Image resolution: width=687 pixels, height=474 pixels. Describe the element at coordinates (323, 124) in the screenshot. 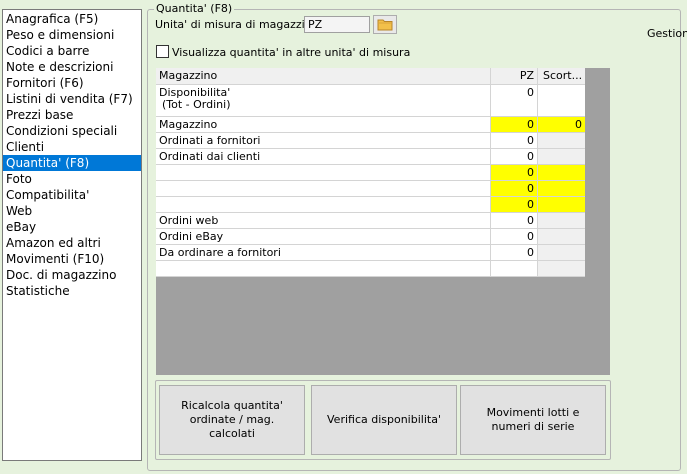

I see `row-name-cell: Magazzino` at that location.